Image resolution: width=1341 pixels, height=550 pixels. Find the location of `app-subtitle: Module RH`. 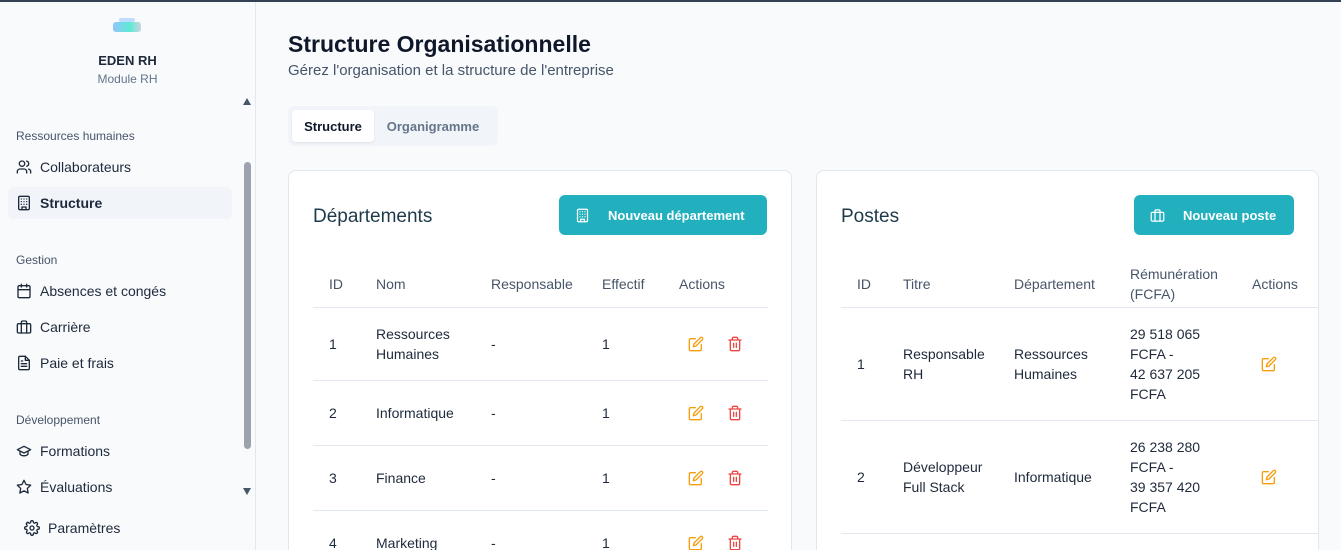

app-subtitle: Module RH is located at coordinates (127, 79).